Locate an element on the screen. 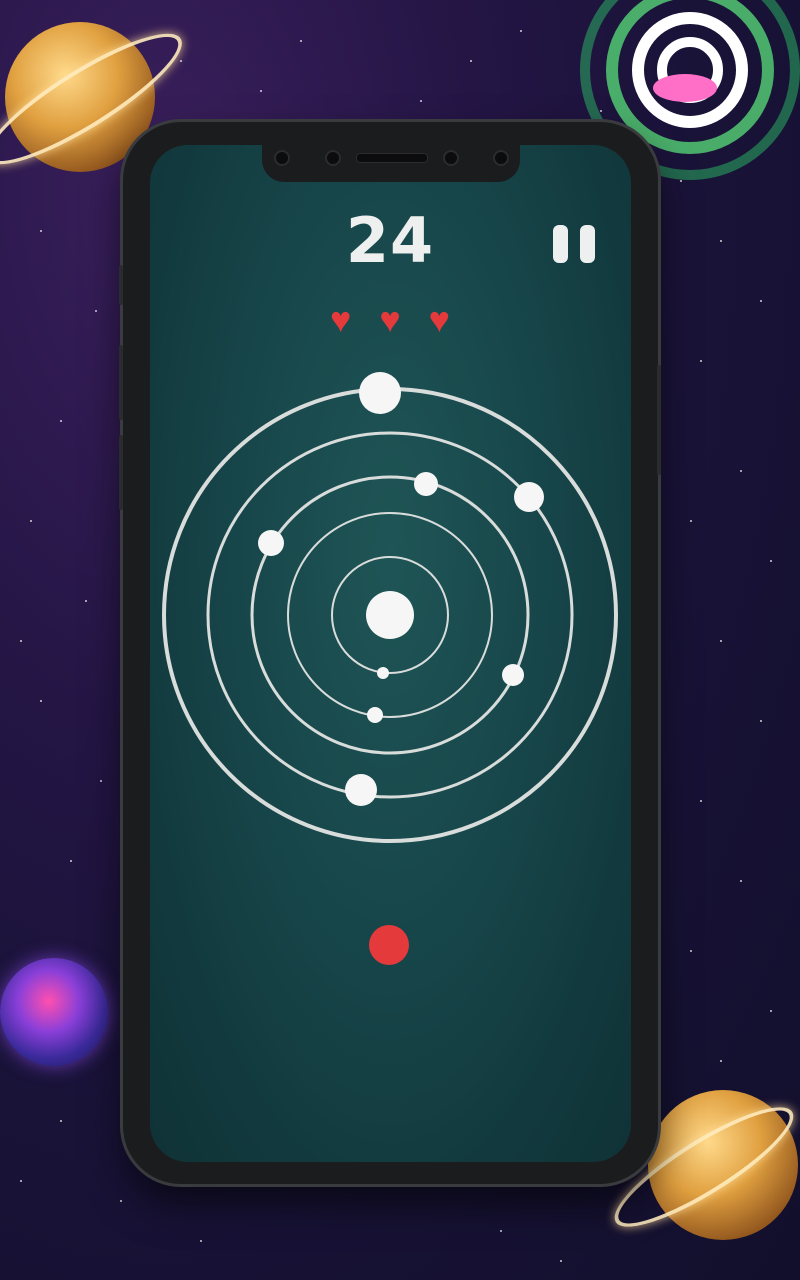 The width and height of the screenshot is (800, 1280). player-ball is located at coordinates (389, 945).